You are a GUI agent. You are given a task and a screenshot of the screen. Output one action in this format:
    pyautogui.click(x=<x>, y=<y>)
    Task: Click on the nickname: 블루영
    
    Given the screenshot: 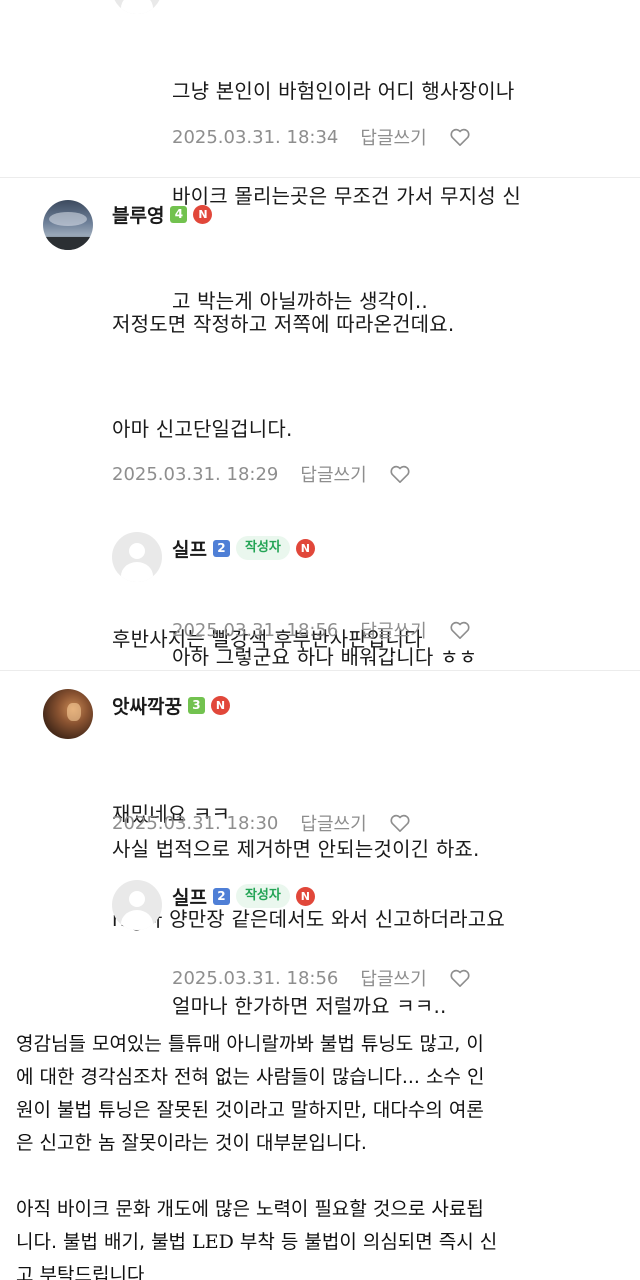 What is the action you would take?
    pyautogui.click(x=138, y=214)
    